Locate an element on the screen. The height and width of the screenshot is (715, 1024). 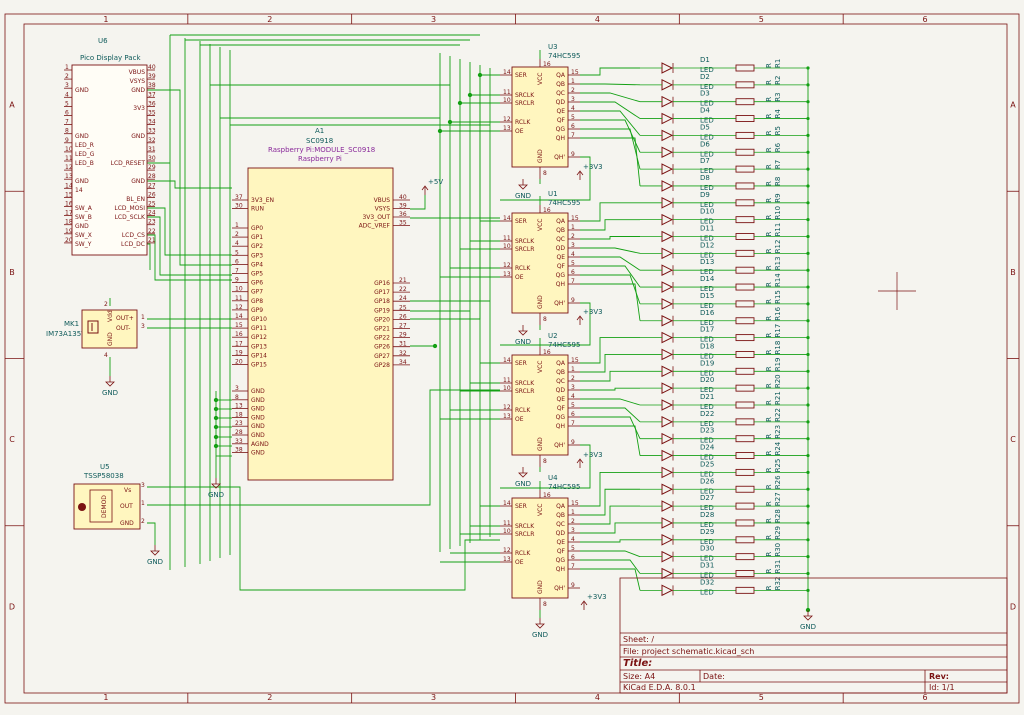
led-ref: D26 is located at coordinates (707, 481).